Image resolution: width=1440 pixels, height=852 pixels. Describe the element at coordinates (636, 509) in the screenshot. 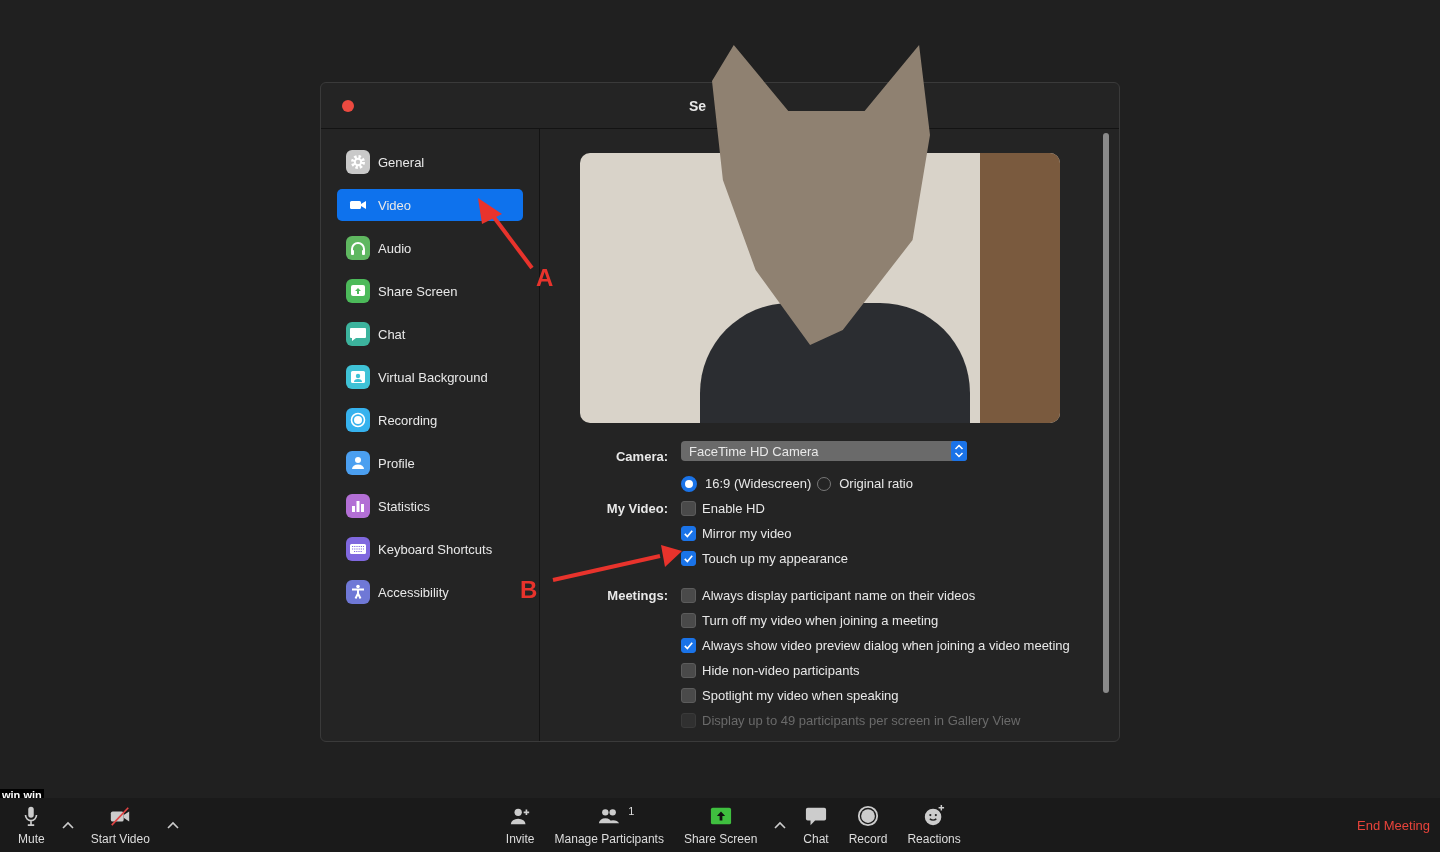

I see `section-label: My Video:` at that location.